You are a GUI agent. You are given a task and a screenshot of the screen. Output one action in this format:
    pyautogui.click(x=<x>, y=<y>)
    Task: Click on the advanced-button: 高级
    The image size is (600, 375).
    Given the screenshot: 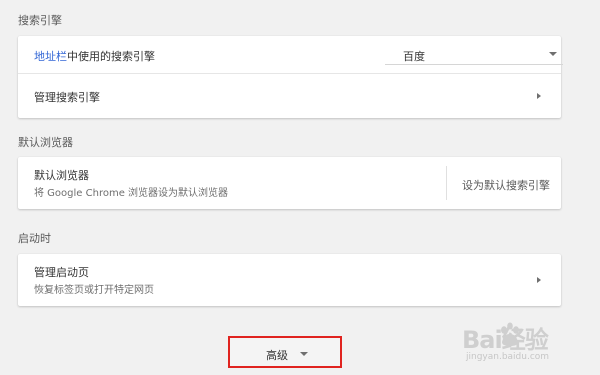 What is the action you would take?
    pyautogui.click(x=285, y=352)
    